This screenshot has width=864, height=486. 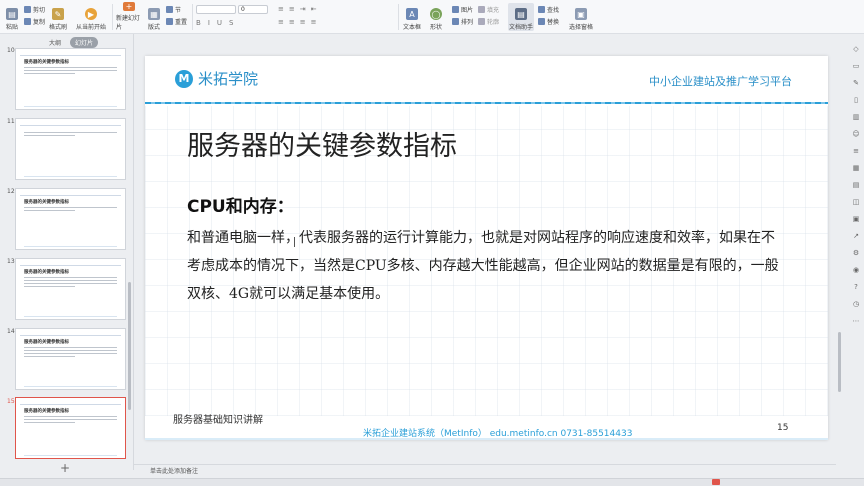 What do you see at coordinates (169, 9) in the screenshot?
I see `section-icon` at bounding box center [169, 9].